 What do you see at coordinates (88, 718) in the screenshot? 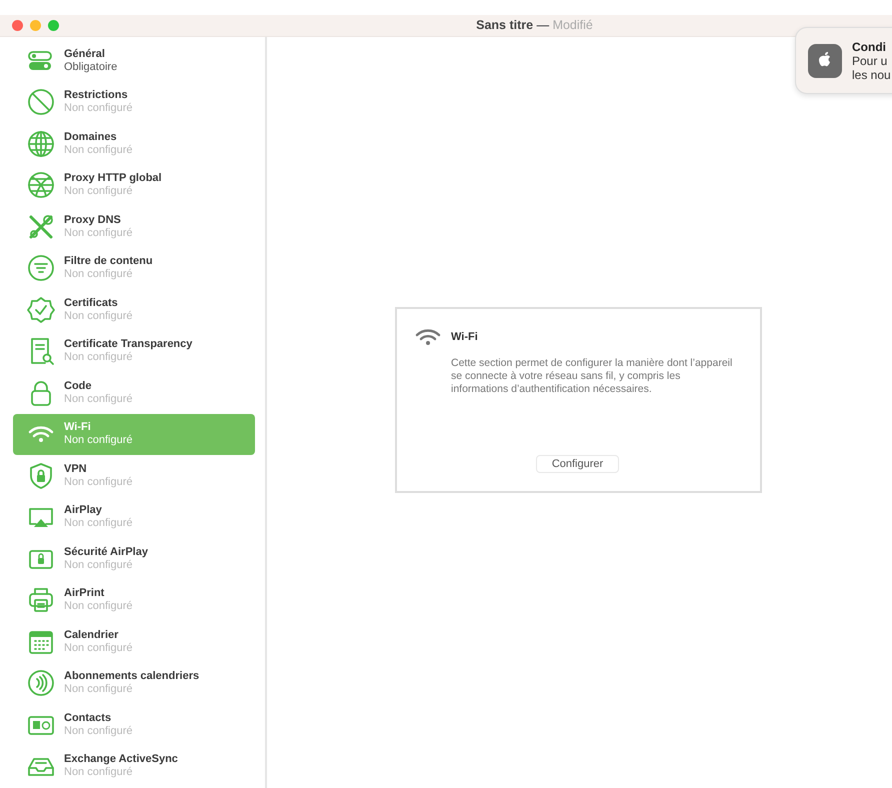
I see `item-title: Contacts` at bounding box center [88, 718].